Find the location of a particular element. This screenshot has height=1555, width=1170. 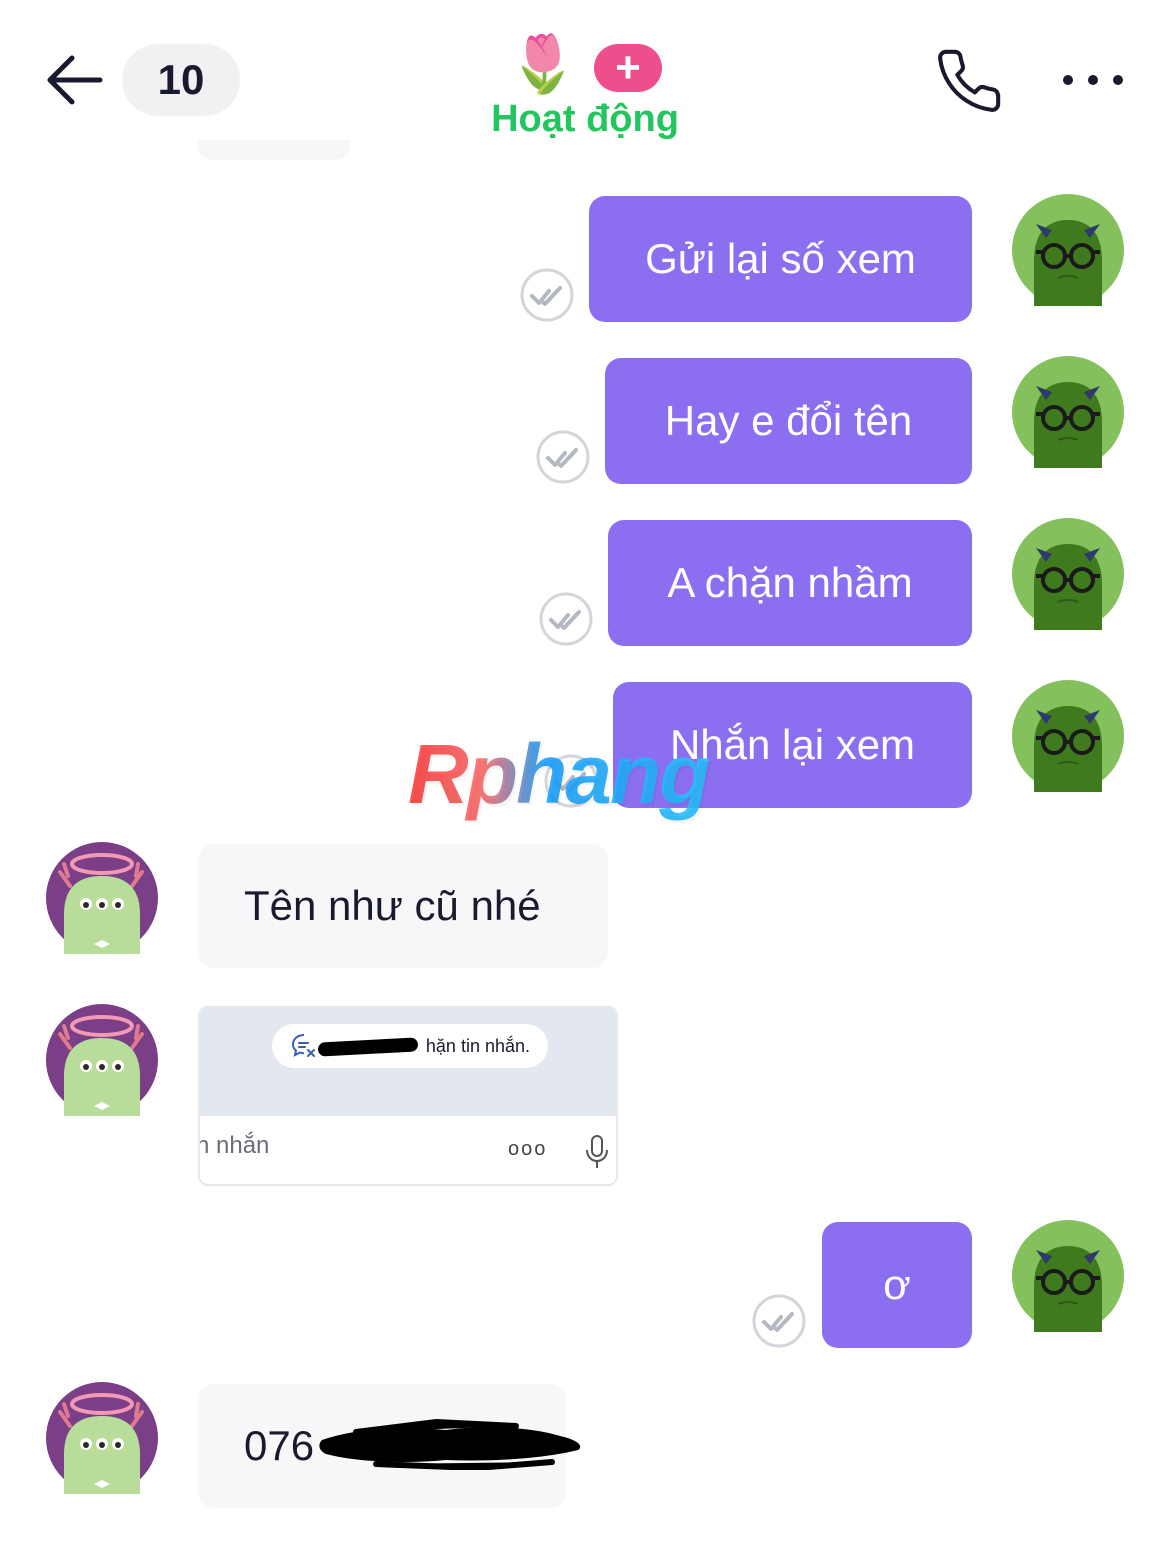

more-options-icon is located at coordinates (1093, 80).